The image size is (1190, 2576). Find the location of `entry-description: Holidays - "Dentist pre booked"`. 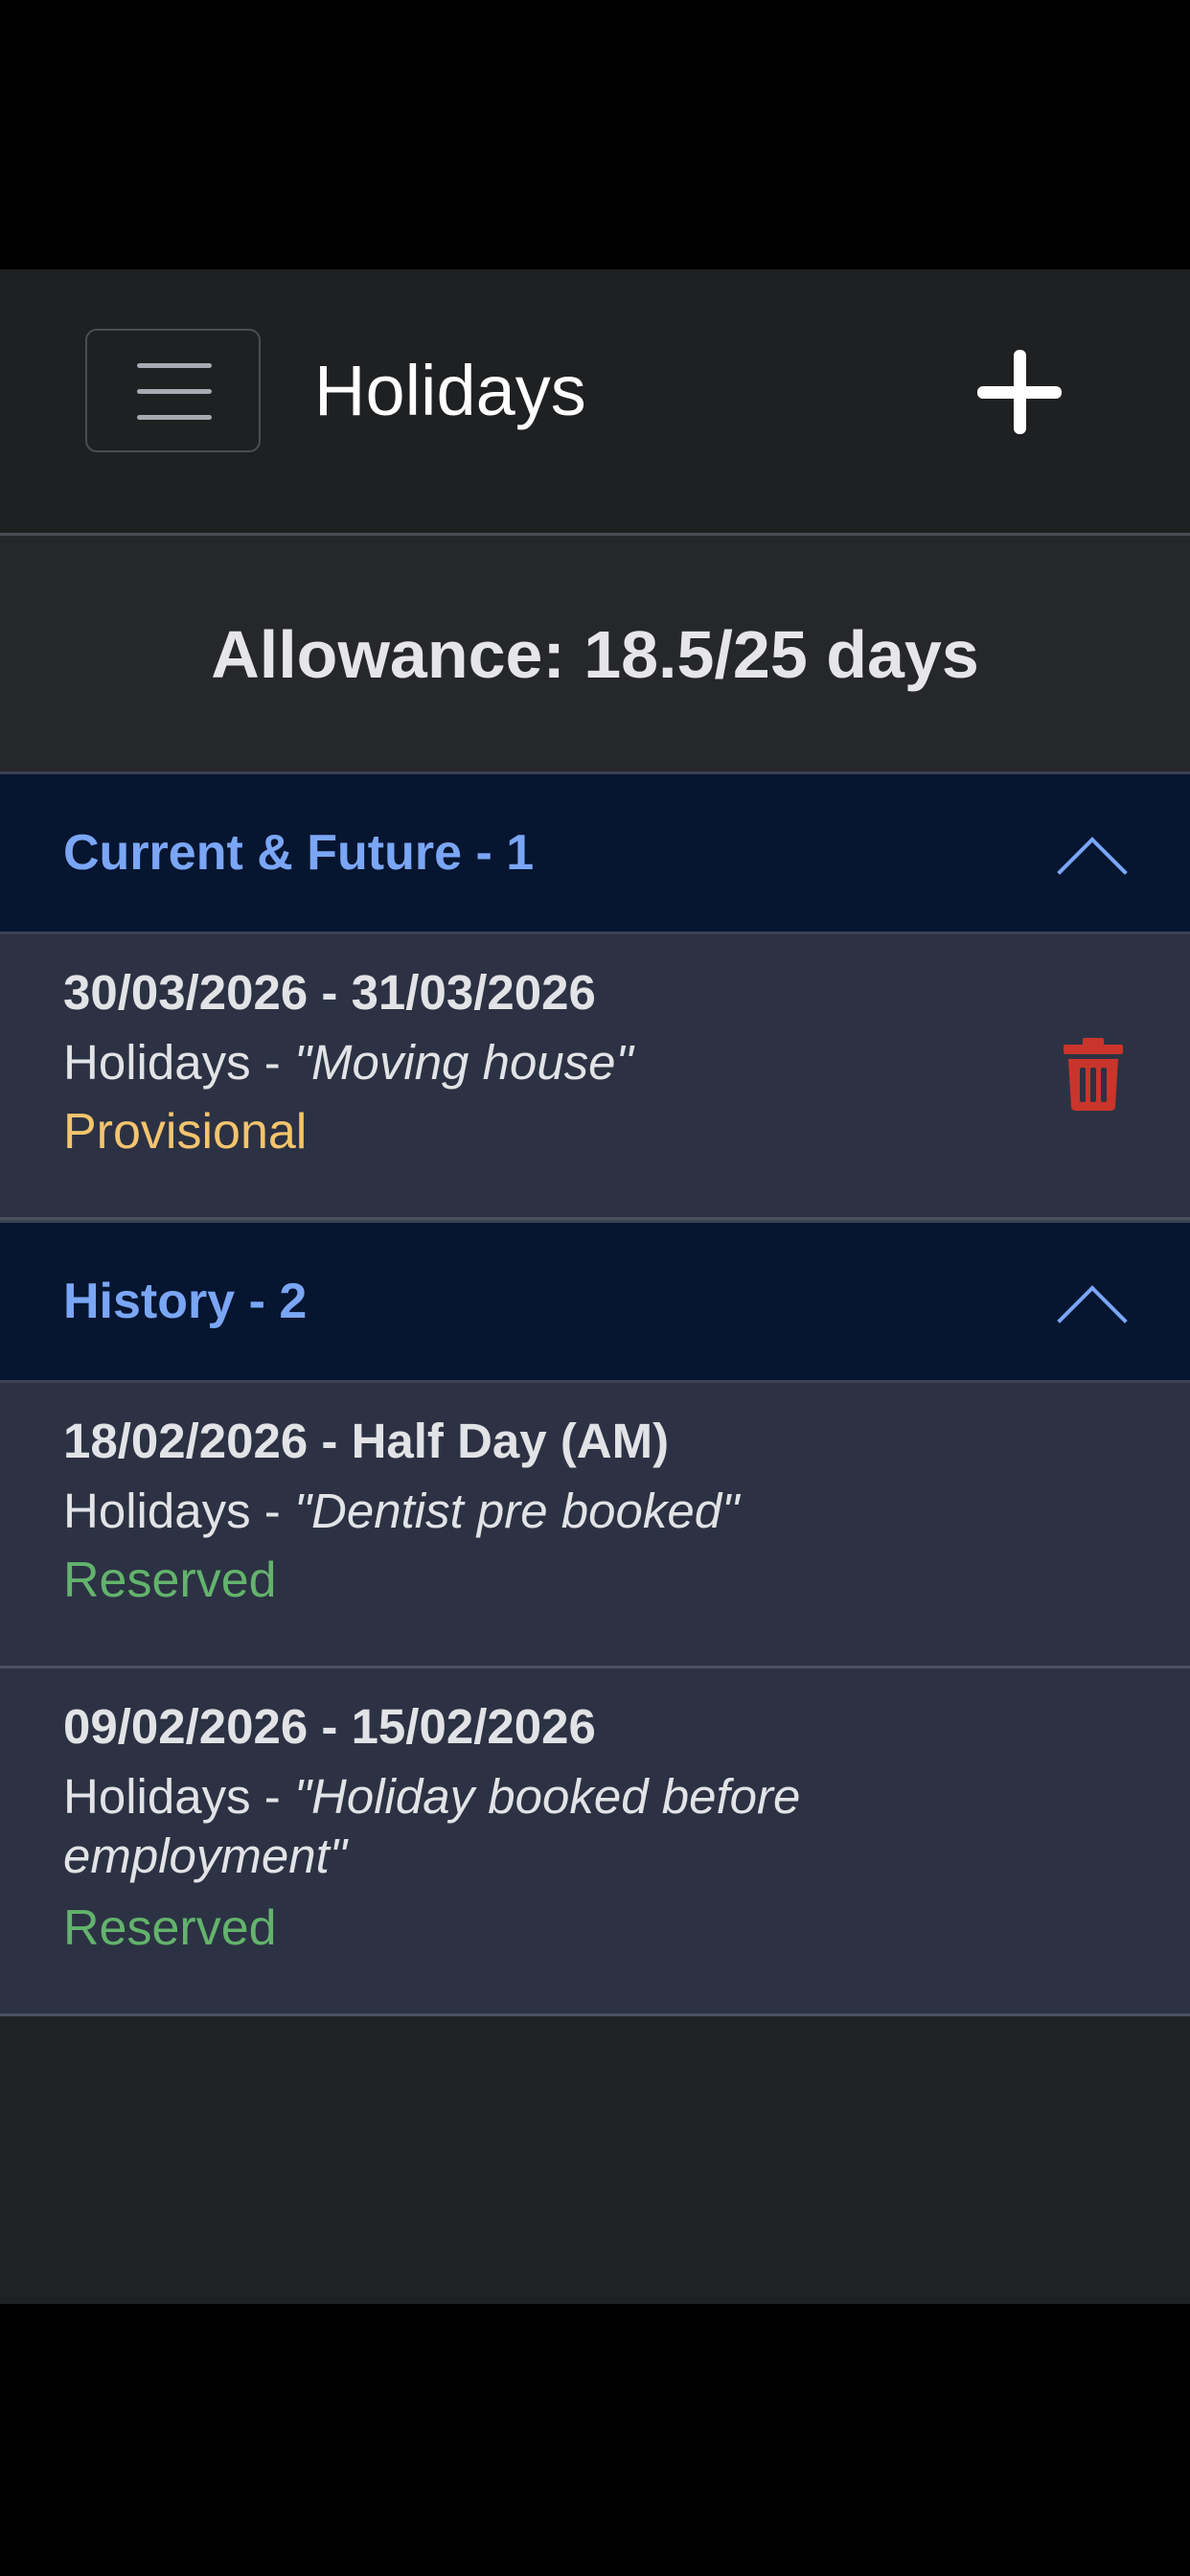

entry-description: Holidays - "Dentist pre booked" is located at coordinates (566, 1511).